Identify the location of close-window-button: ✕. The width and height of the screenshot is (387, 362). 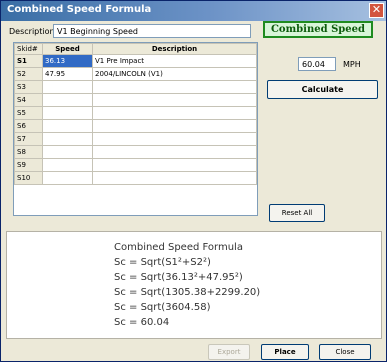
(376, 10).